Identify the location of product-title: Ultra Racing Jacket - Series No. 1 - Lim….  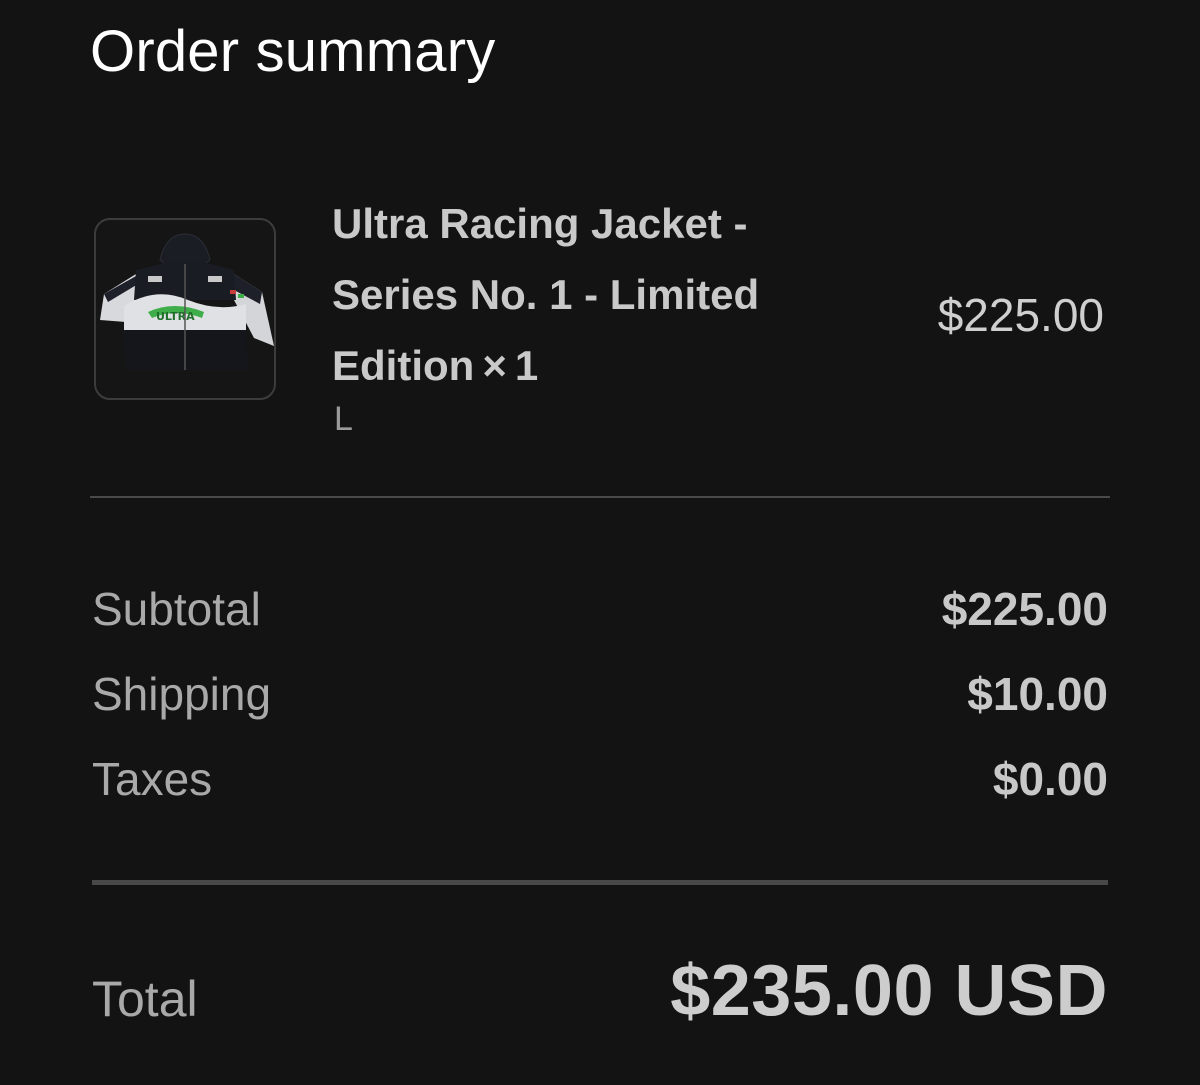
(592, 294).